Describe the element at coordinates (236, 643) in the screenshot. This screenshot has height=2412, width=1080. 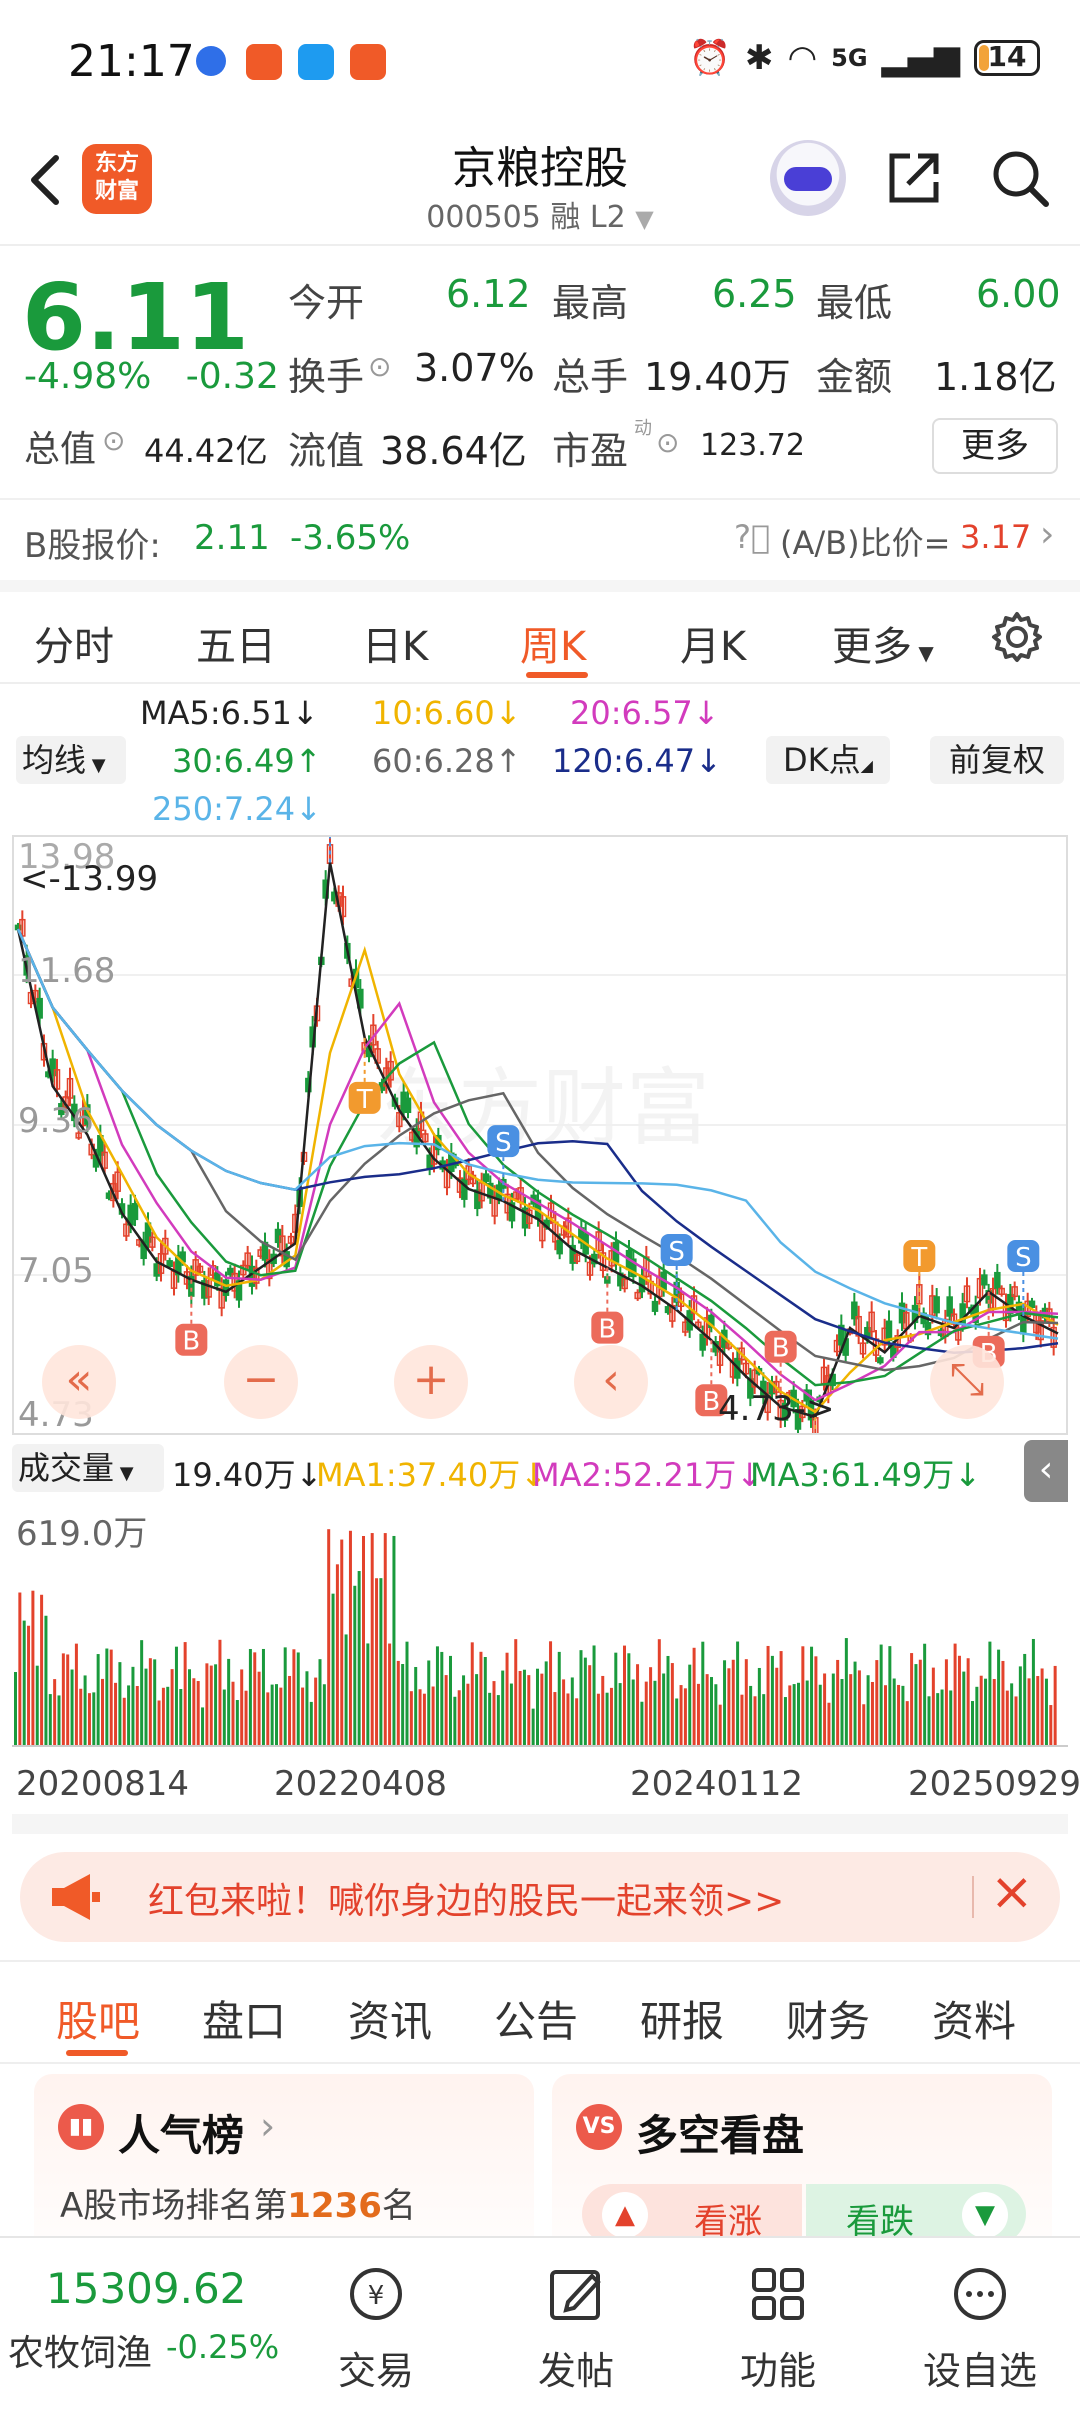
I see `tab-five-day: 五日` at that location.